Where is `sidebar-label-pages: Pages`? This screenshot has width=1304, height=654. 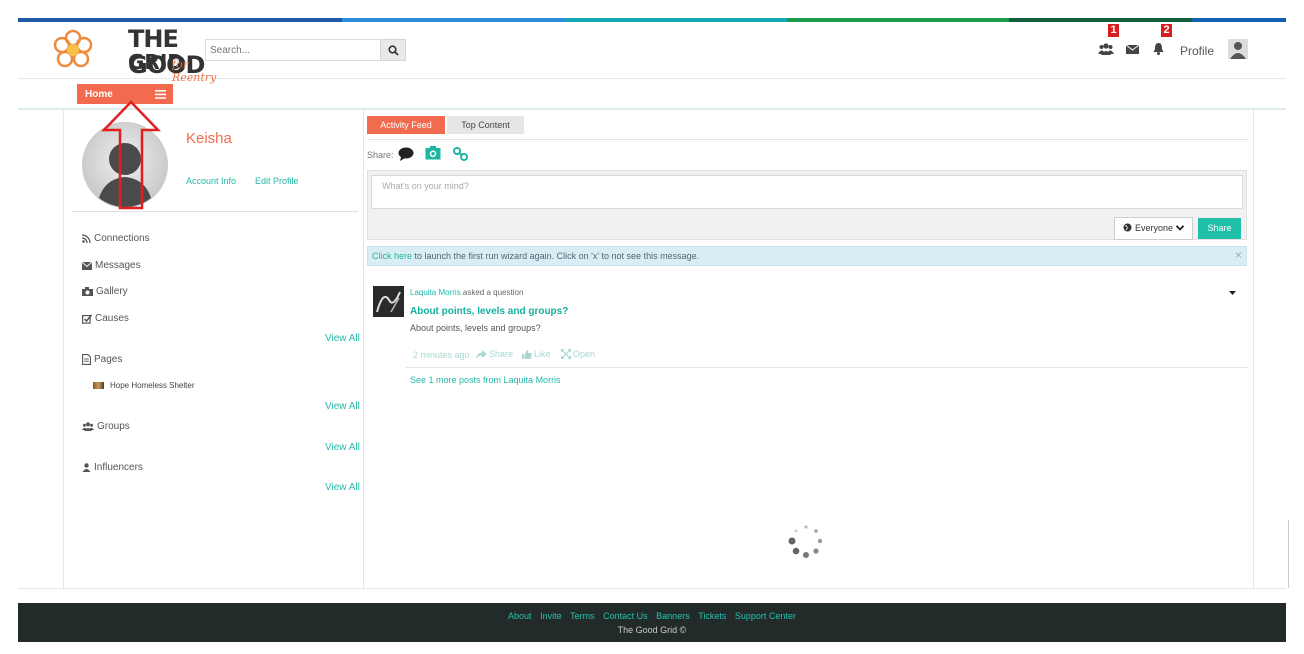 sidebar-label-pages: Pages is located at coordinates (108, 359).